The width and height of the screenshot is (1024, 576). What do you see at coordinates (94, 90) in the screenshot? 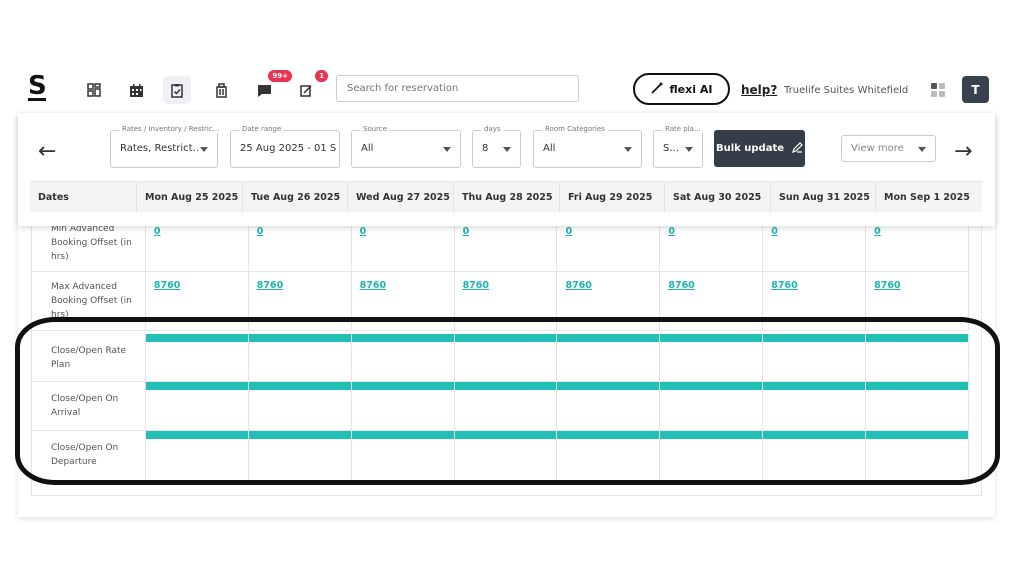
I see `dashboard-icon` at bounding box center [94, 90].